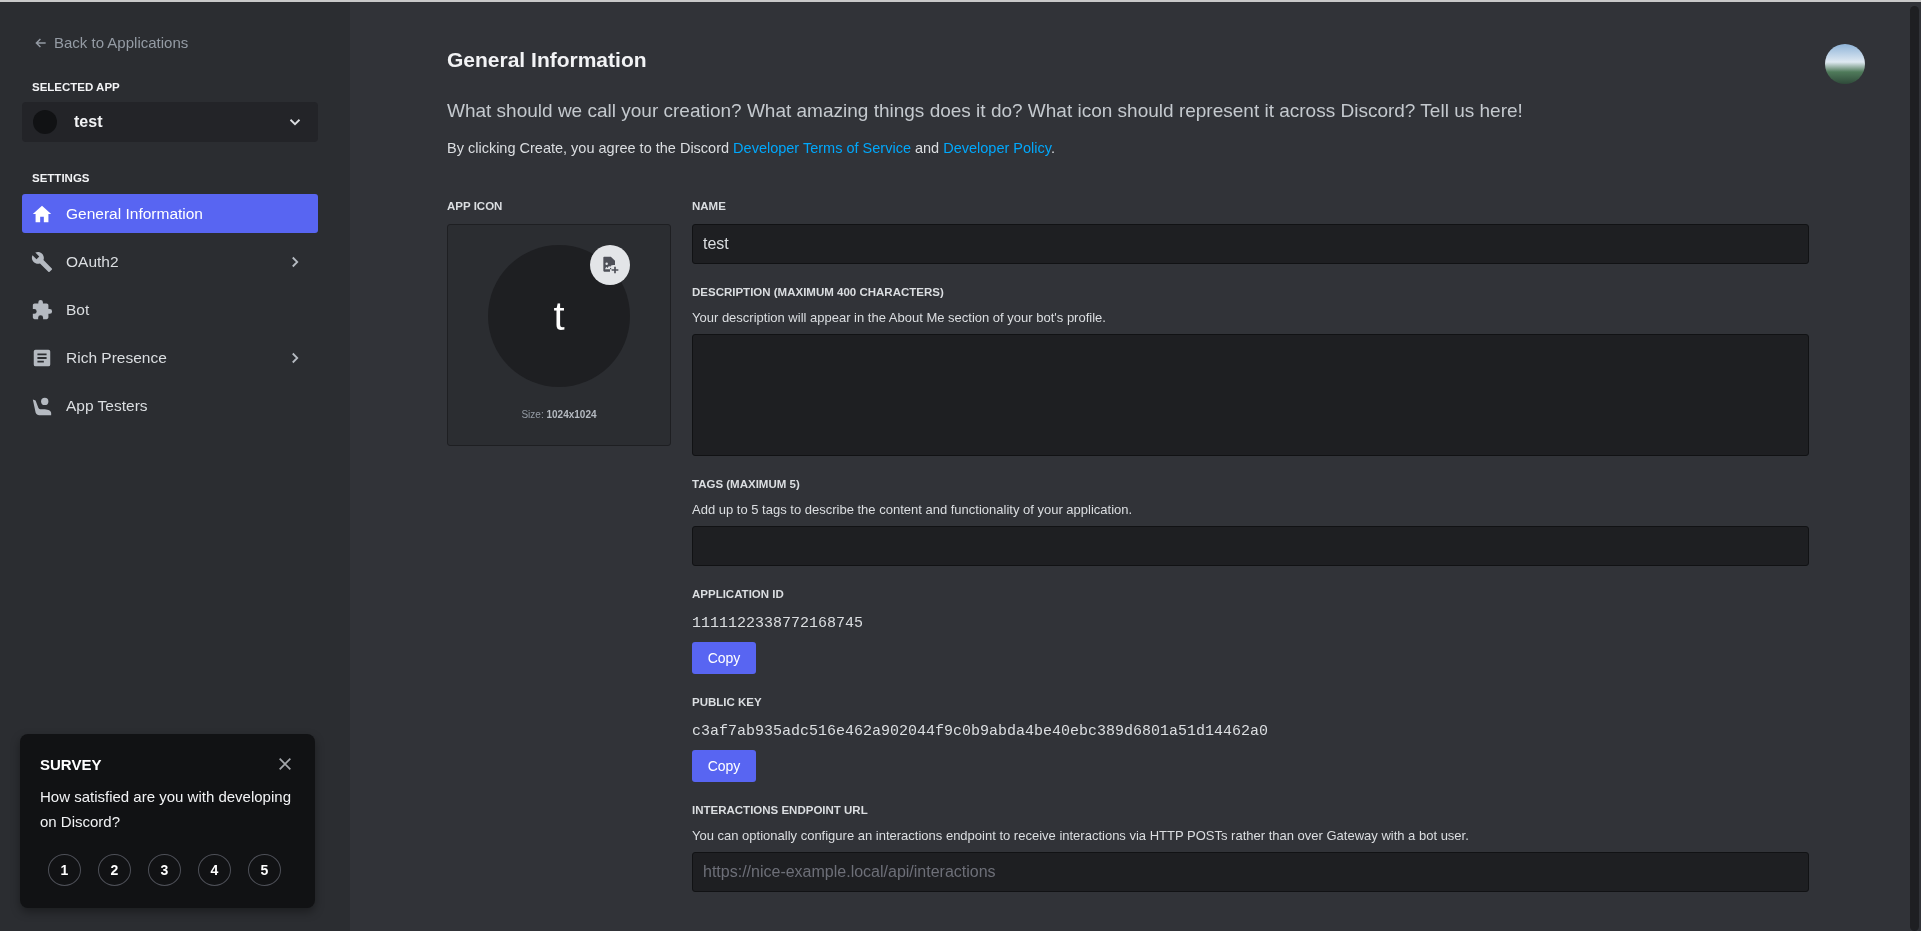  Describe the element at coordinates (818, 293) in the screenshot. I see `field-label: DESCRIPTION (MAXIMUM 400 CHARACTERS)` at that location.